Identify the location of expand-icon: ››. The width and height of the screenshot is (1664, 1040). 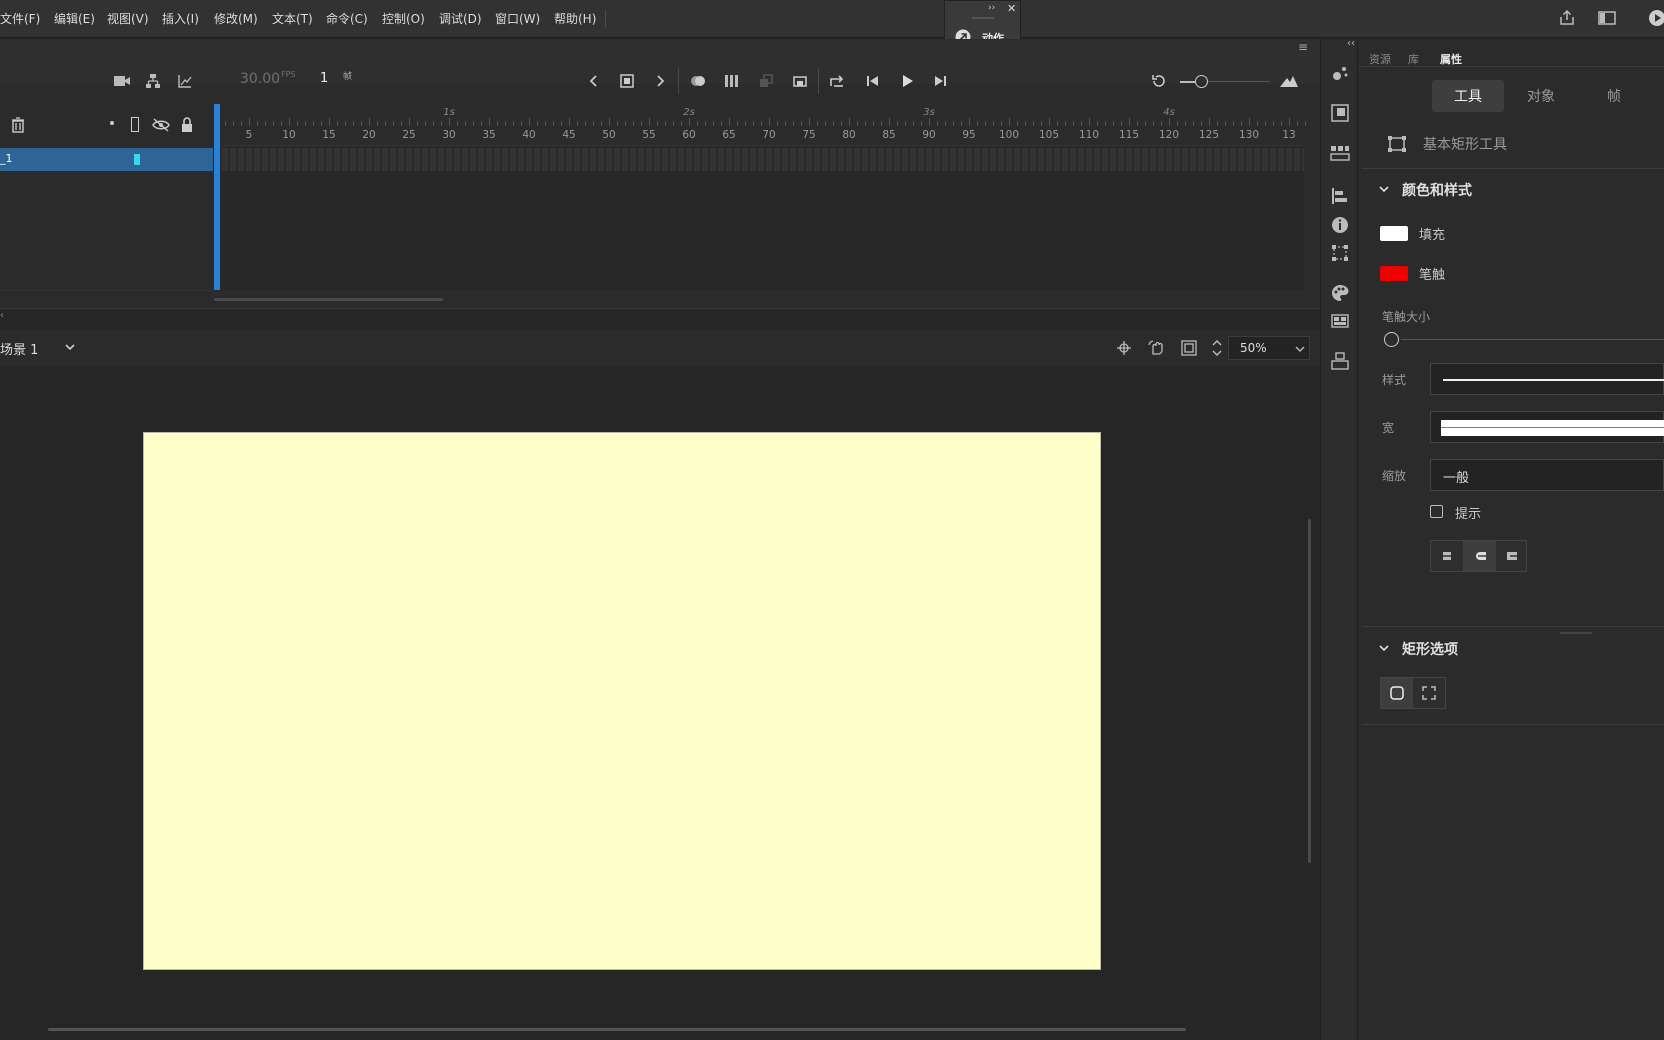
(991, 8).